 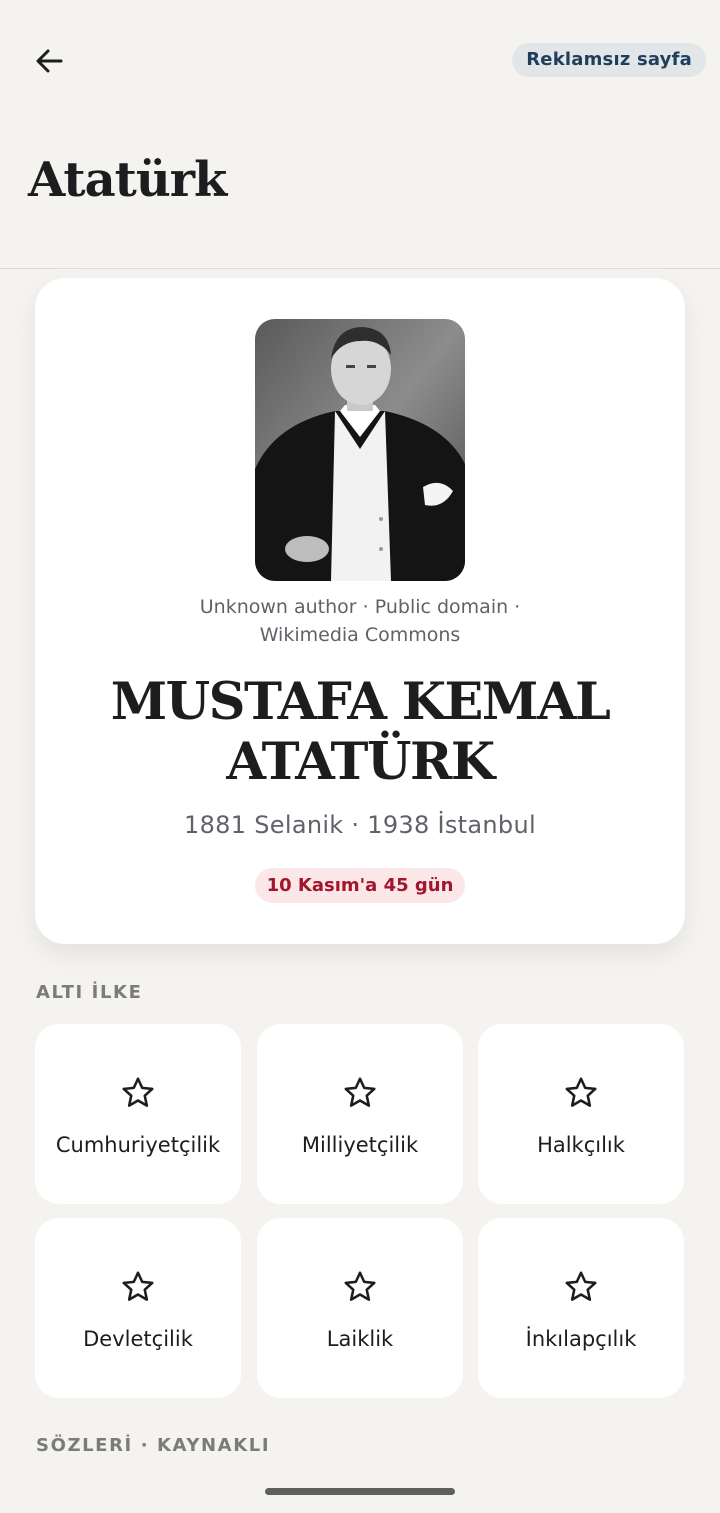 I want to click on principle-card: İnkılapçılık, so click(x=581, y=1308).